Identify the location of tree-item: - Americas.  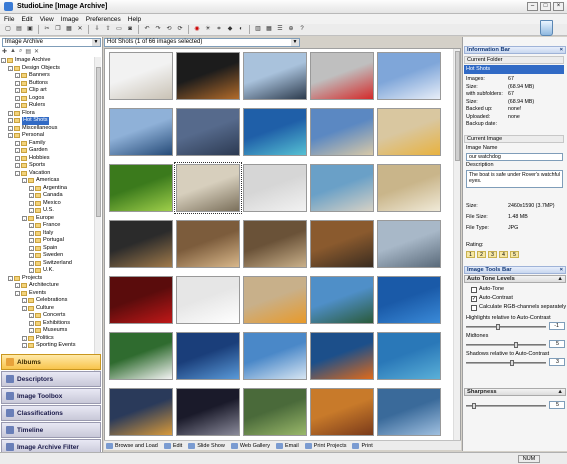
(40, 181).